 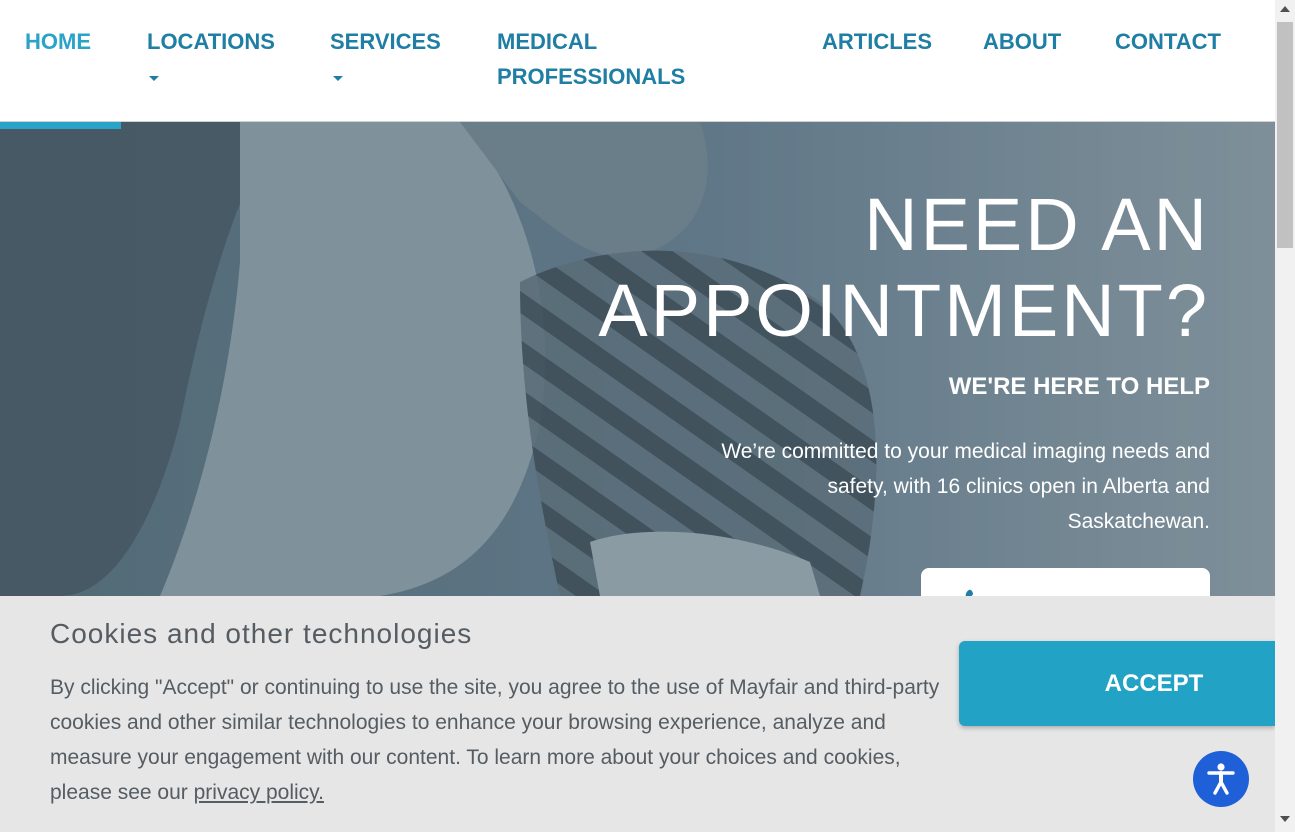 I want to click on phone-icon, so click(x=969, y=592).